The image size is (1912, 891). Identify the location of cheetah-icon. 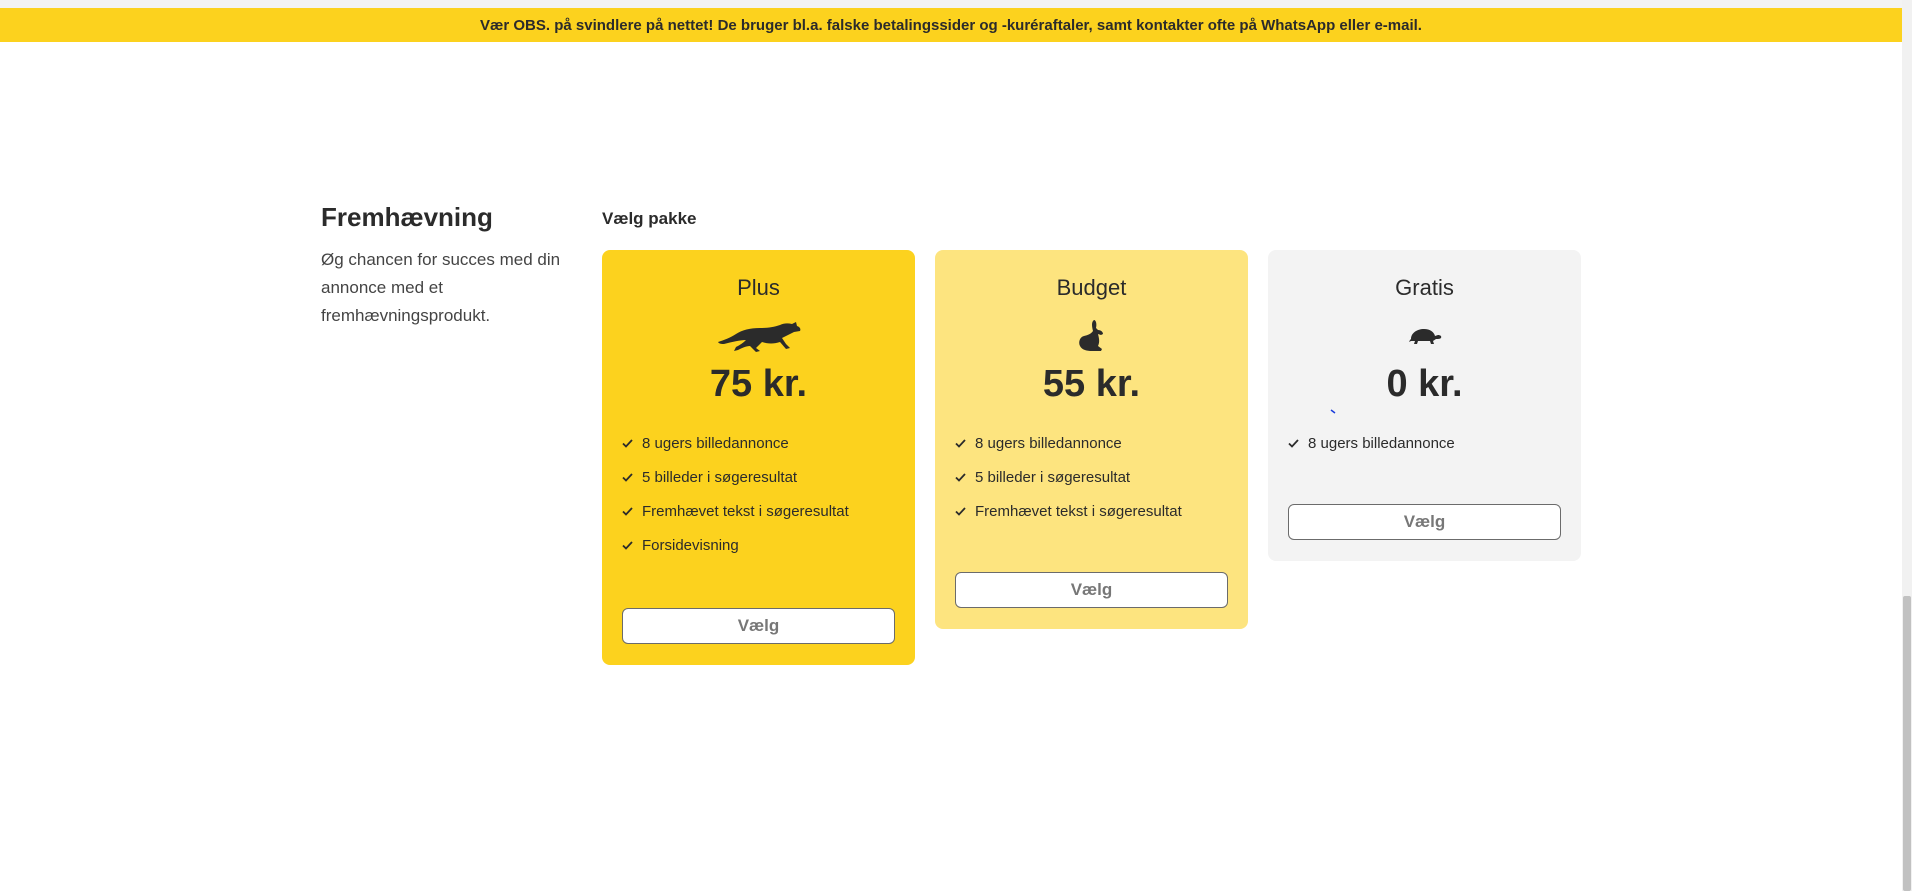
(758, 336).